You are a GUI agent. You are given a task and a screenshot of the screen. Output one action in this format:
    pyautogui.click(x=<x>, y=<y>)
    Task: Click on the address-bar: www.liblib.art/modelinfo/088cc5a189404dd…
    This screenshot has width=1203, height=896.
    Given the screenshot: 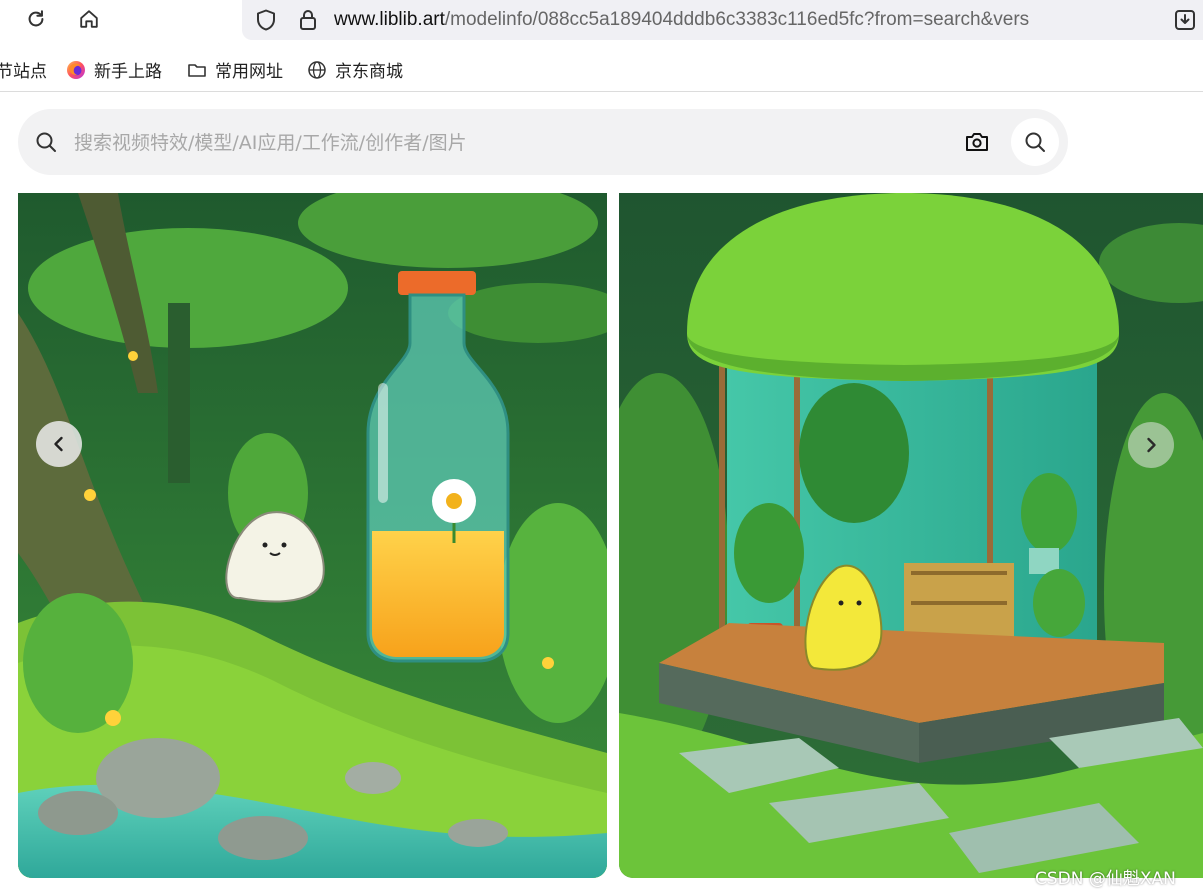 What is the action you would take?
    pyautogui.click(x=722, y=20)
    